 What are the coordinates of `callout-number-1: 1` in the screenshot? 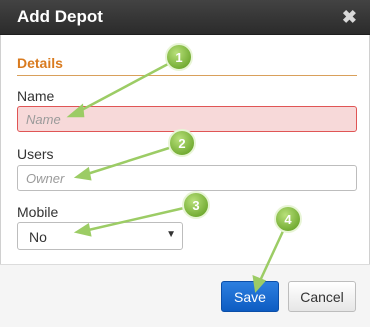 It's located at (178, 57).